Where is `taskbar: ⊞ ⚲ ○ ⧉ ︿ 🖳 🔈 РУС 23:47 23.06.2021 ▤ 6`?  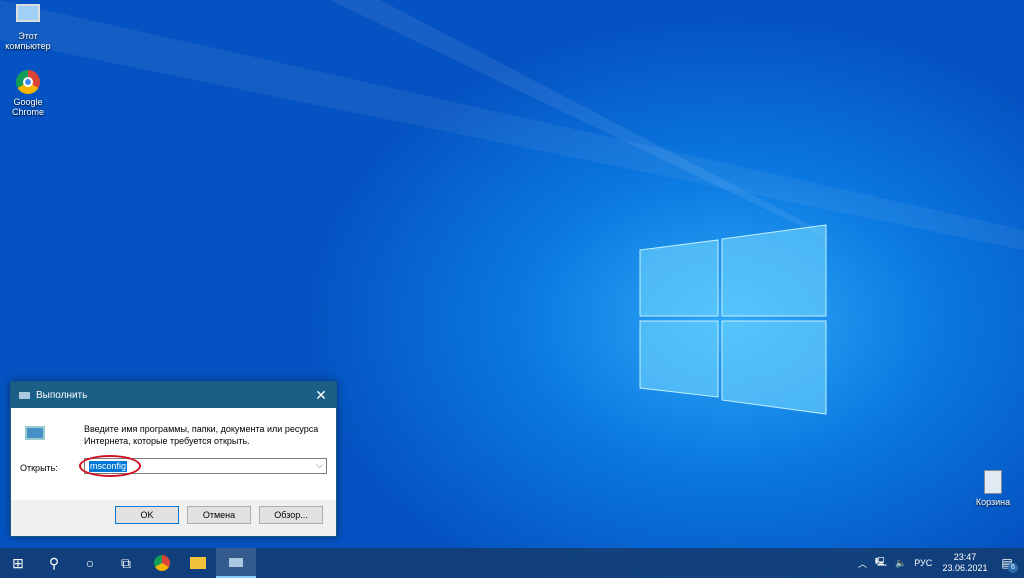 taskbar: ⊞ ⚲ ○ ⧉ ︿ 🖳 🔈 РУС 23:47 23.06.2021 ▤ 6 is located at coordinates (512, 563).